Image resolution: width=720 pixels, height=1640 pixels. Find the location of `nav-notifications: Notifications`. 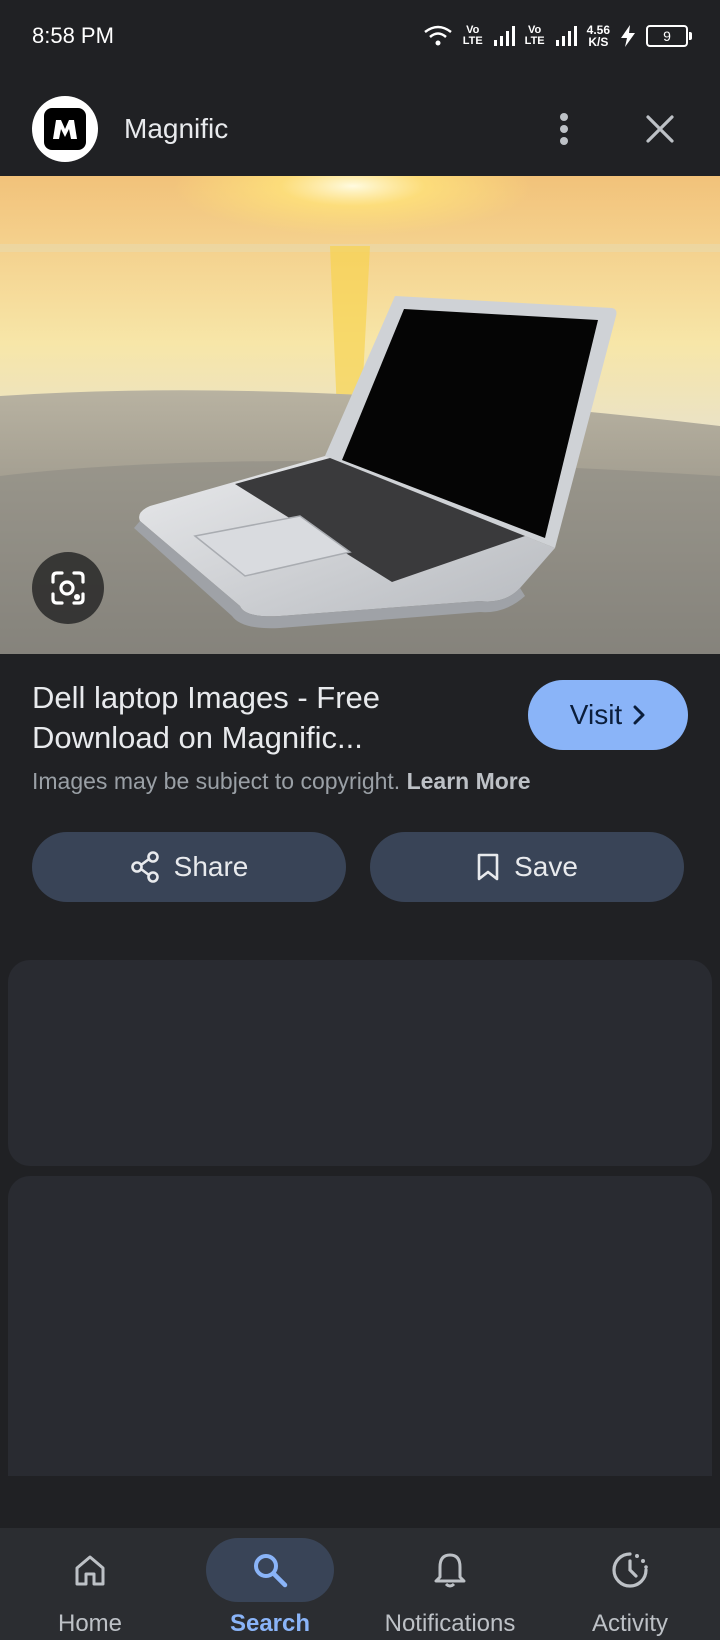

nav-notifications: Notifications is located at coordinates (450, 1584).